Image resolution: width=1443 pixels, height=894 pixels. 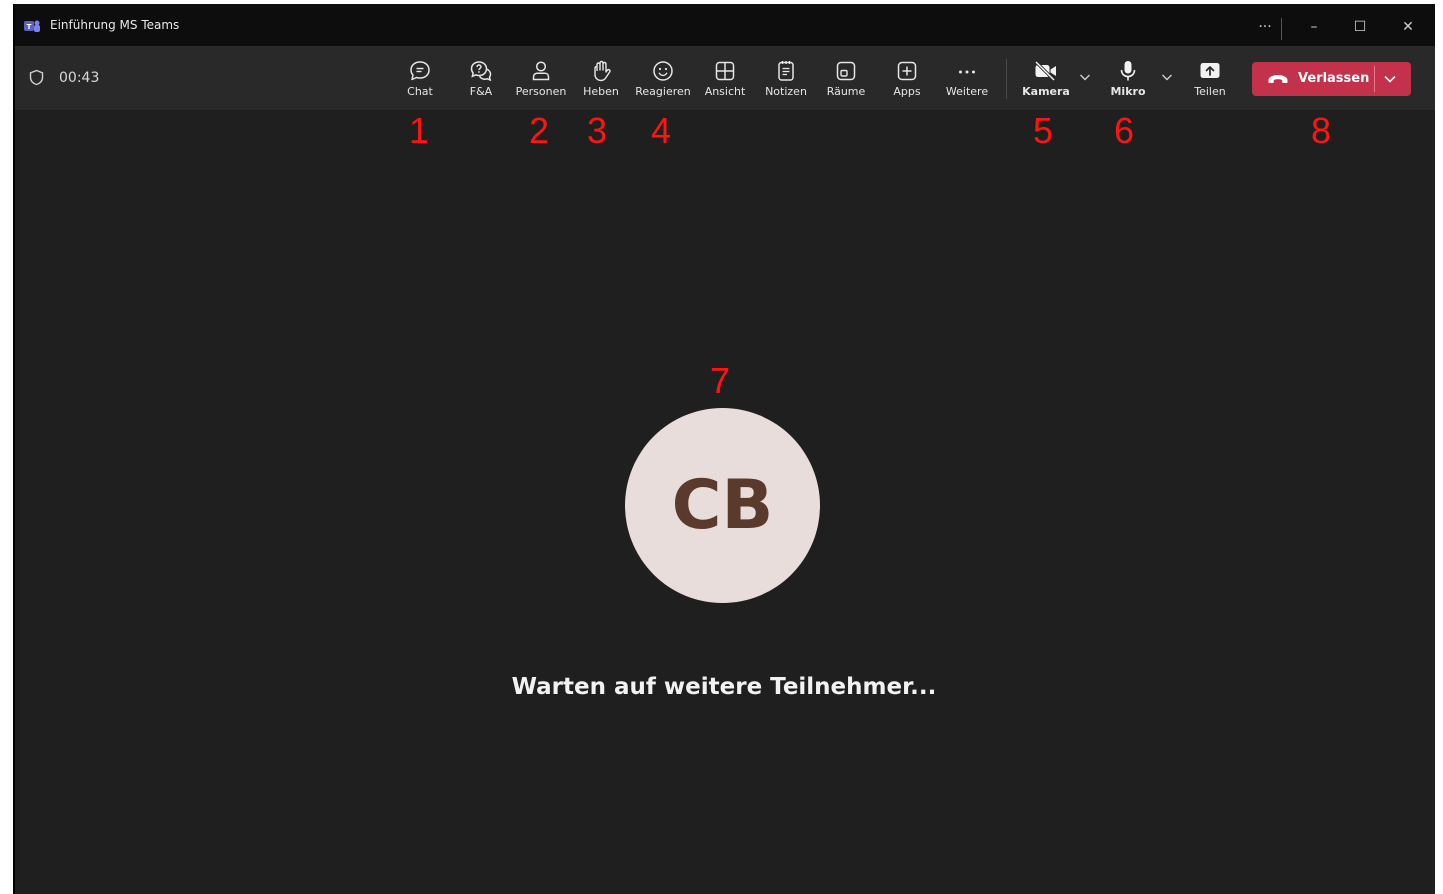 What do you see at coordinates (1278, 79) in the screenshot?
I see `phone-hangup-icon` at bounding box center [1278, 79].